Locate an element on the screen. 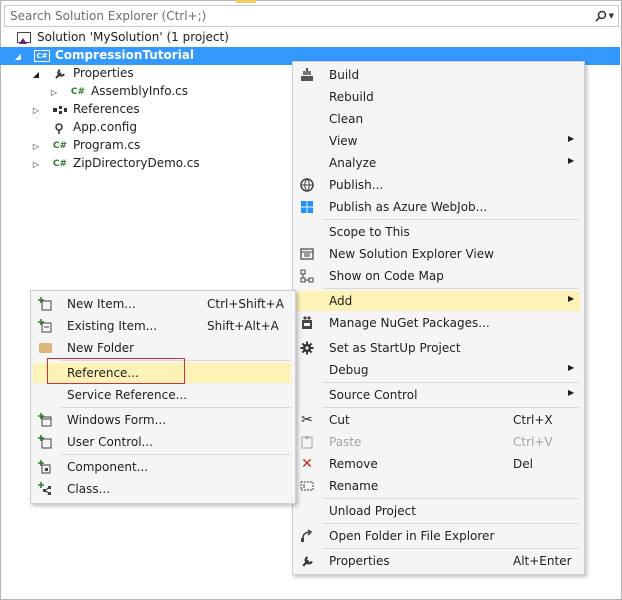 This screenshot has width=622, height=600. search-options: ▼ is located at coordinates (604, 16).